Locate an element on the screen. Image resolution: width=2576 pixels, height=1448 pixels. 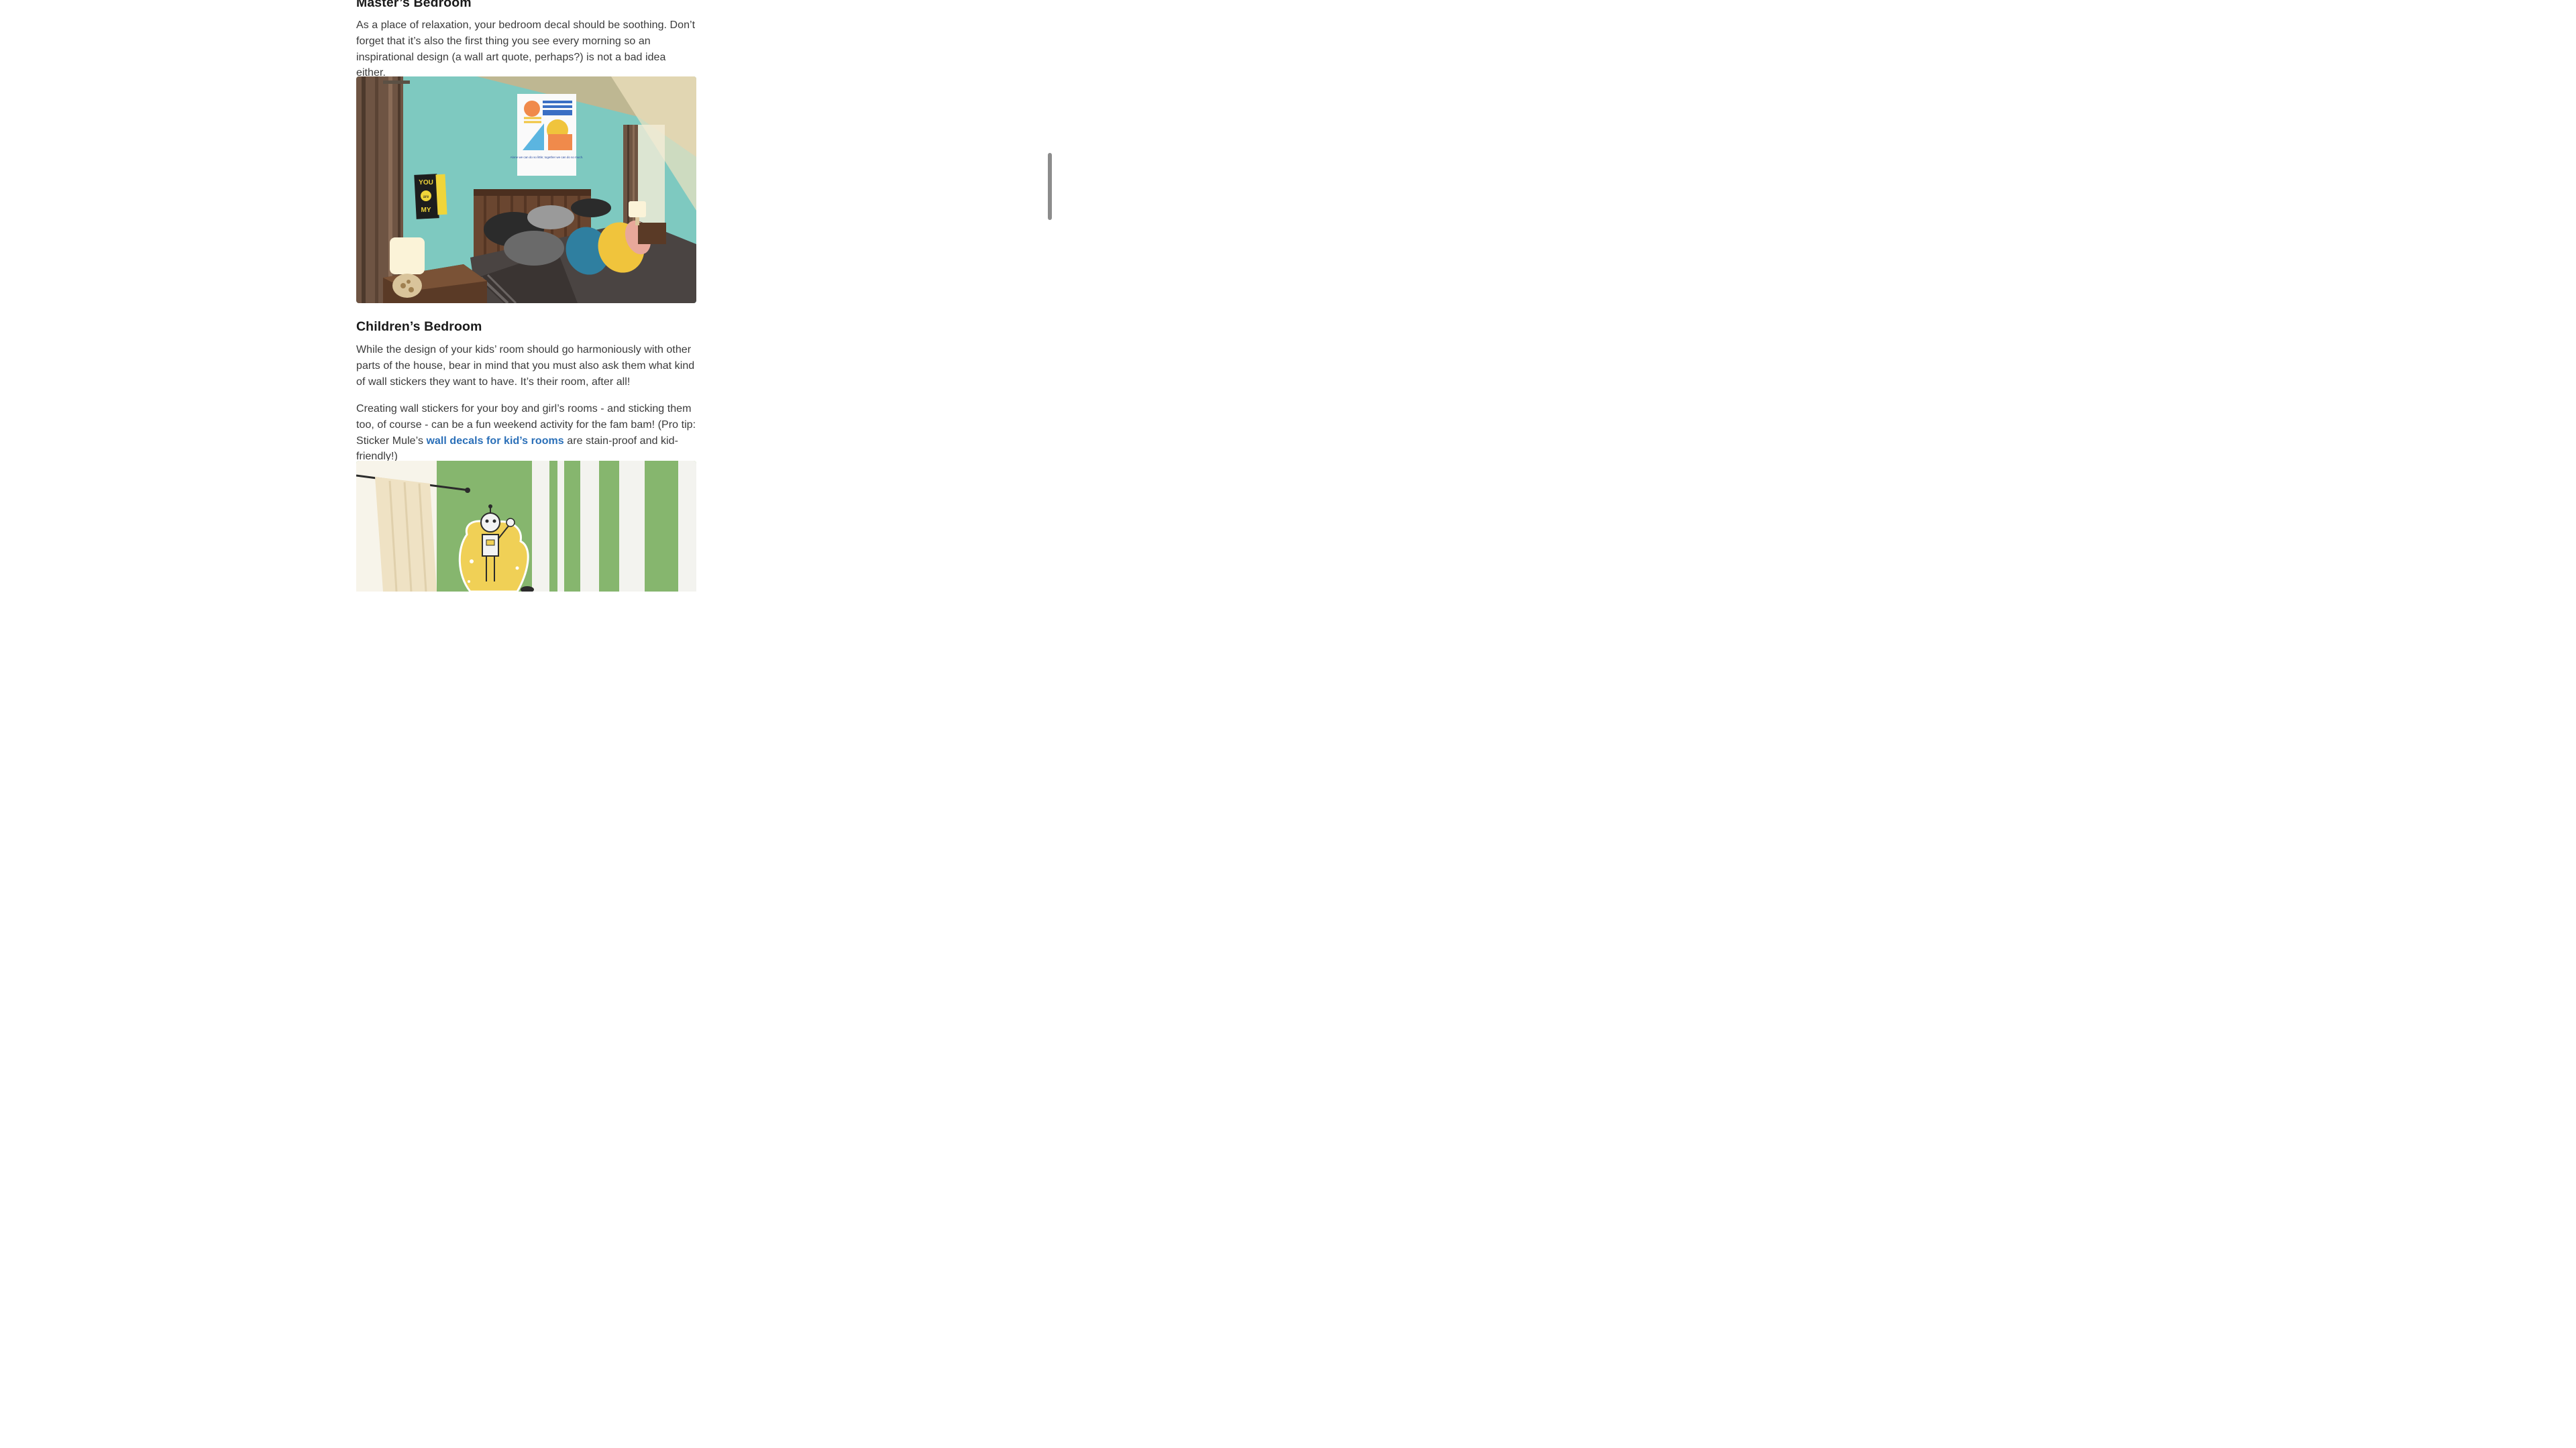
children-bedroom-heading: Children’s Bedroom is located at coordinates (419, 326).